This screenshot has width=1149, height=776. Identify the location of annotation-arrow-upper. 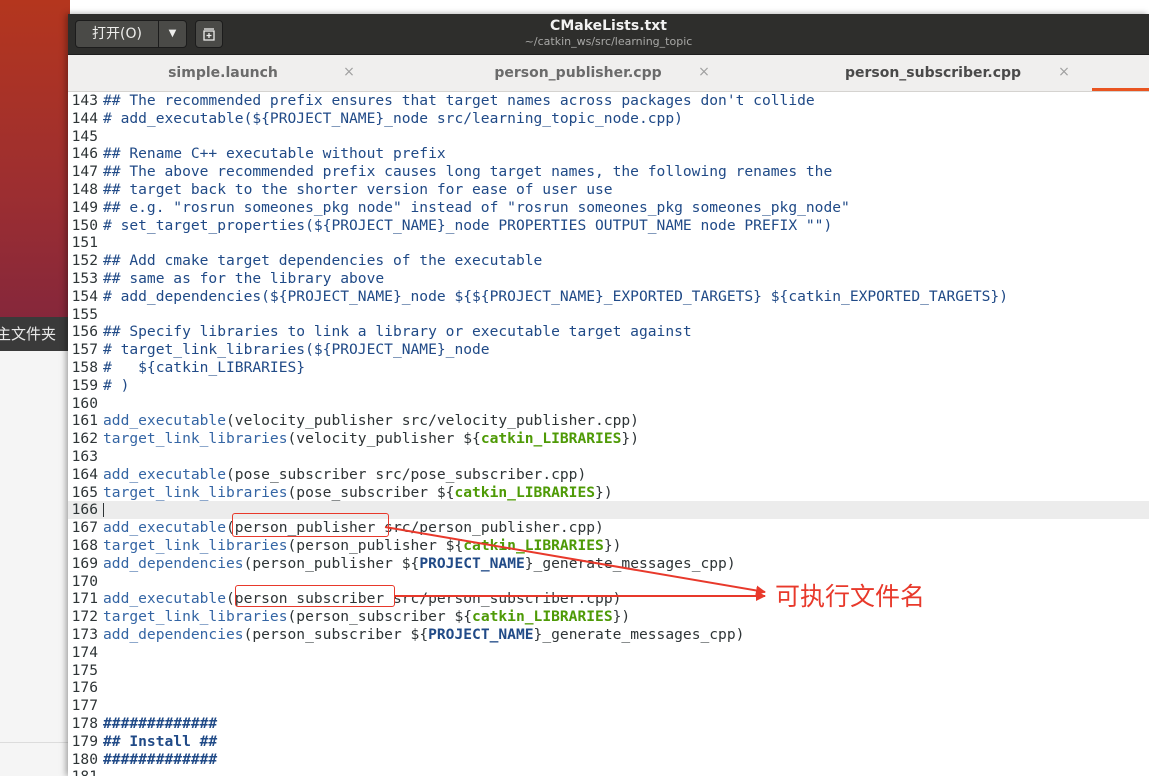
(575, 561).